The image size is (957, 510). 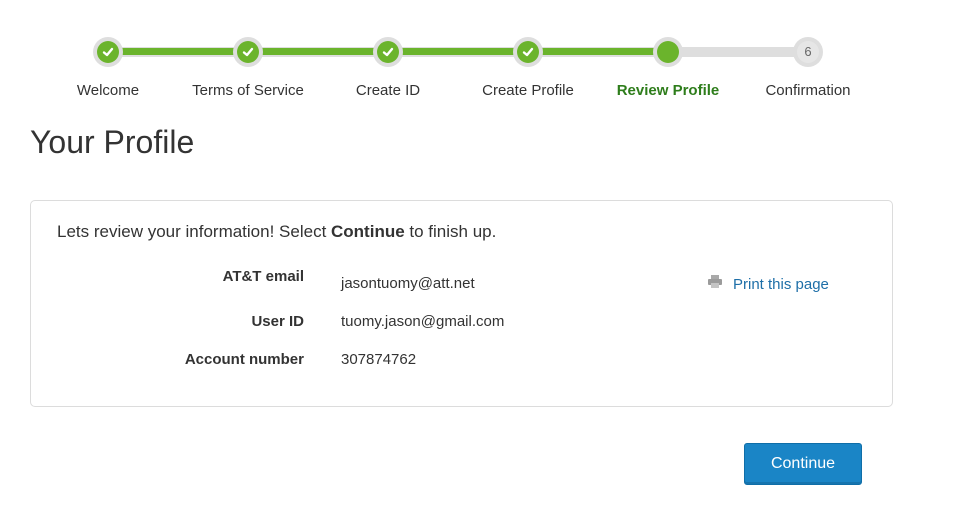 What do you see at coordinates (408, 283) in the screenshot?
I see `att-email-value: jasontuomy@att.net` at bounding box center [408, 283].